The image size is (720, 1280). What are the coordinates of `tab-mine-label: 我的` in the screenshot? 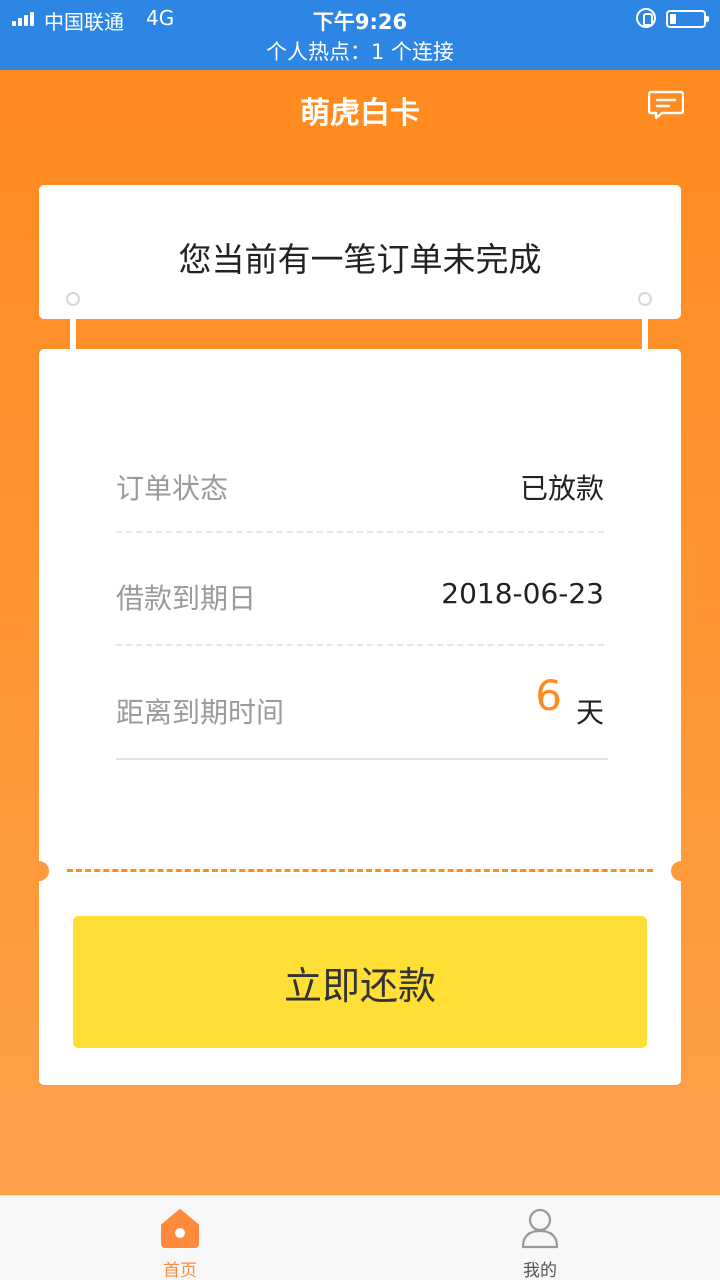 It's located at (540, 1270).